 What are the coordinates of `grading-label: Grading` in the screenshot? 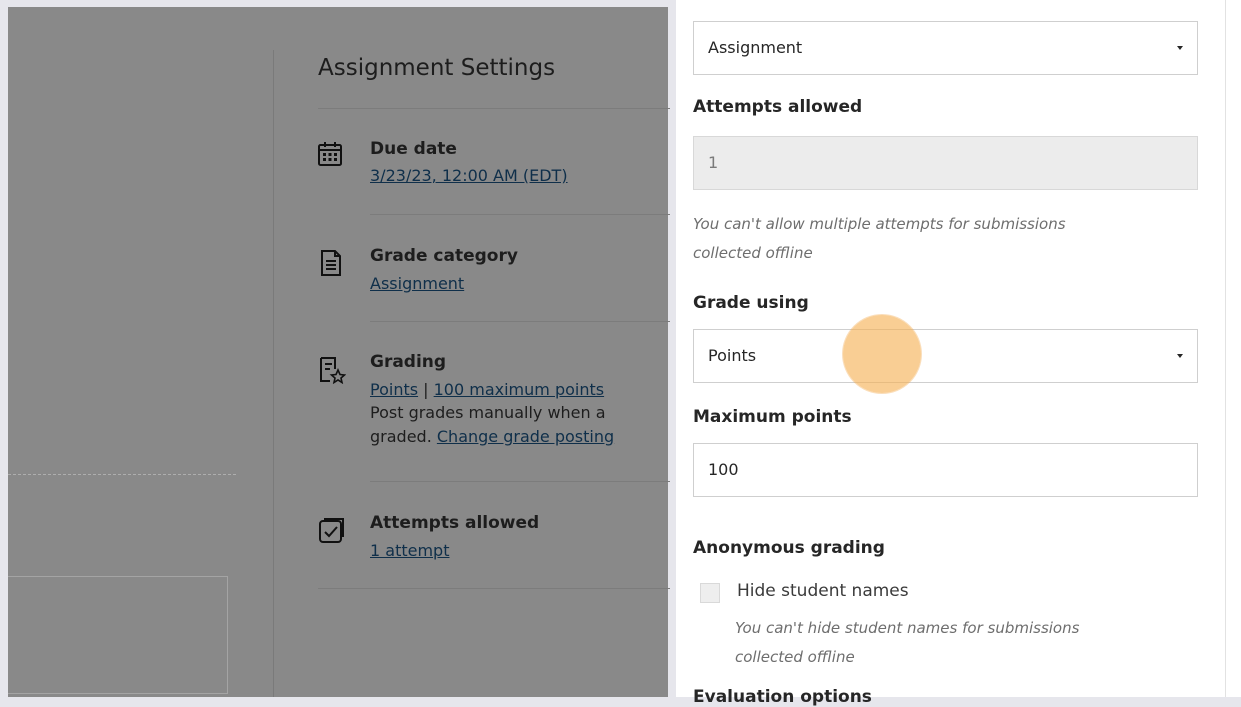 It's located at (408, 362).